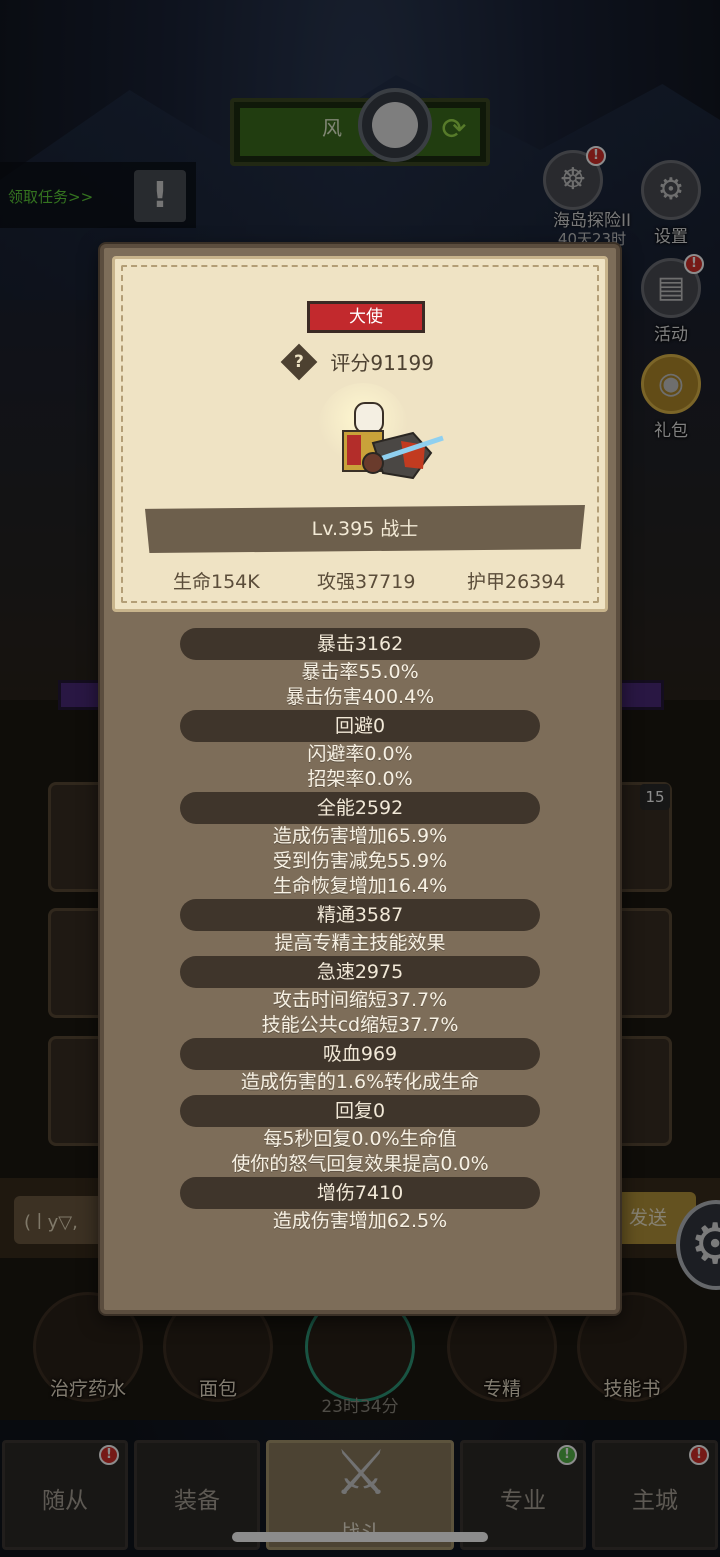 This screenshot has height=1557, width=720. Describe the element at coordinates (360, 808) in the screenshot. I see `stat-group-title: 全能2592` at that location.